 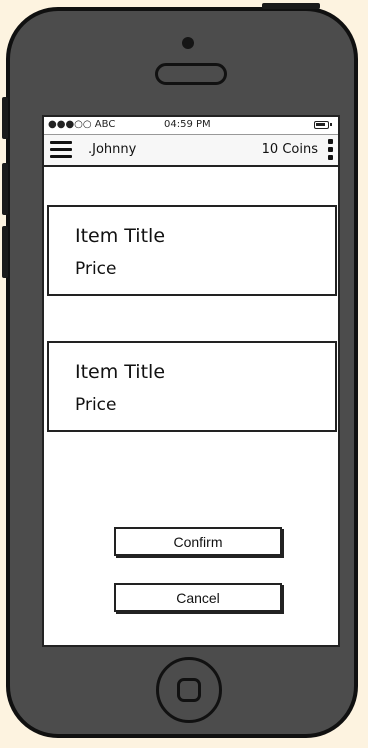 What do you see at coordinates (61, 150) in the screenshot?
I see `menu-icon` at bounding box center [61, 150].